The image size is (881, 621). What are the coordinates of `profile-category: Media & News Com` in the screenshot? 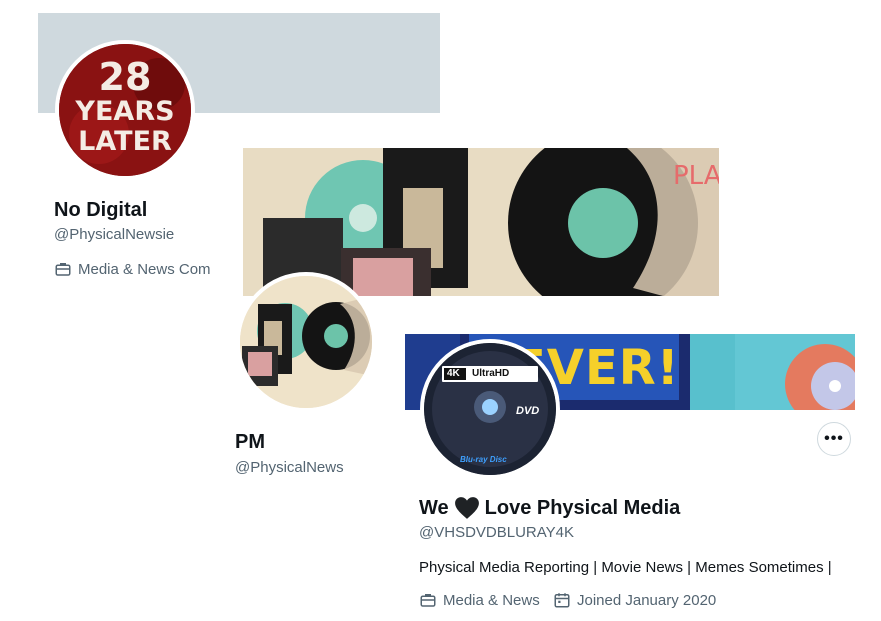 It's located at (132, 269).